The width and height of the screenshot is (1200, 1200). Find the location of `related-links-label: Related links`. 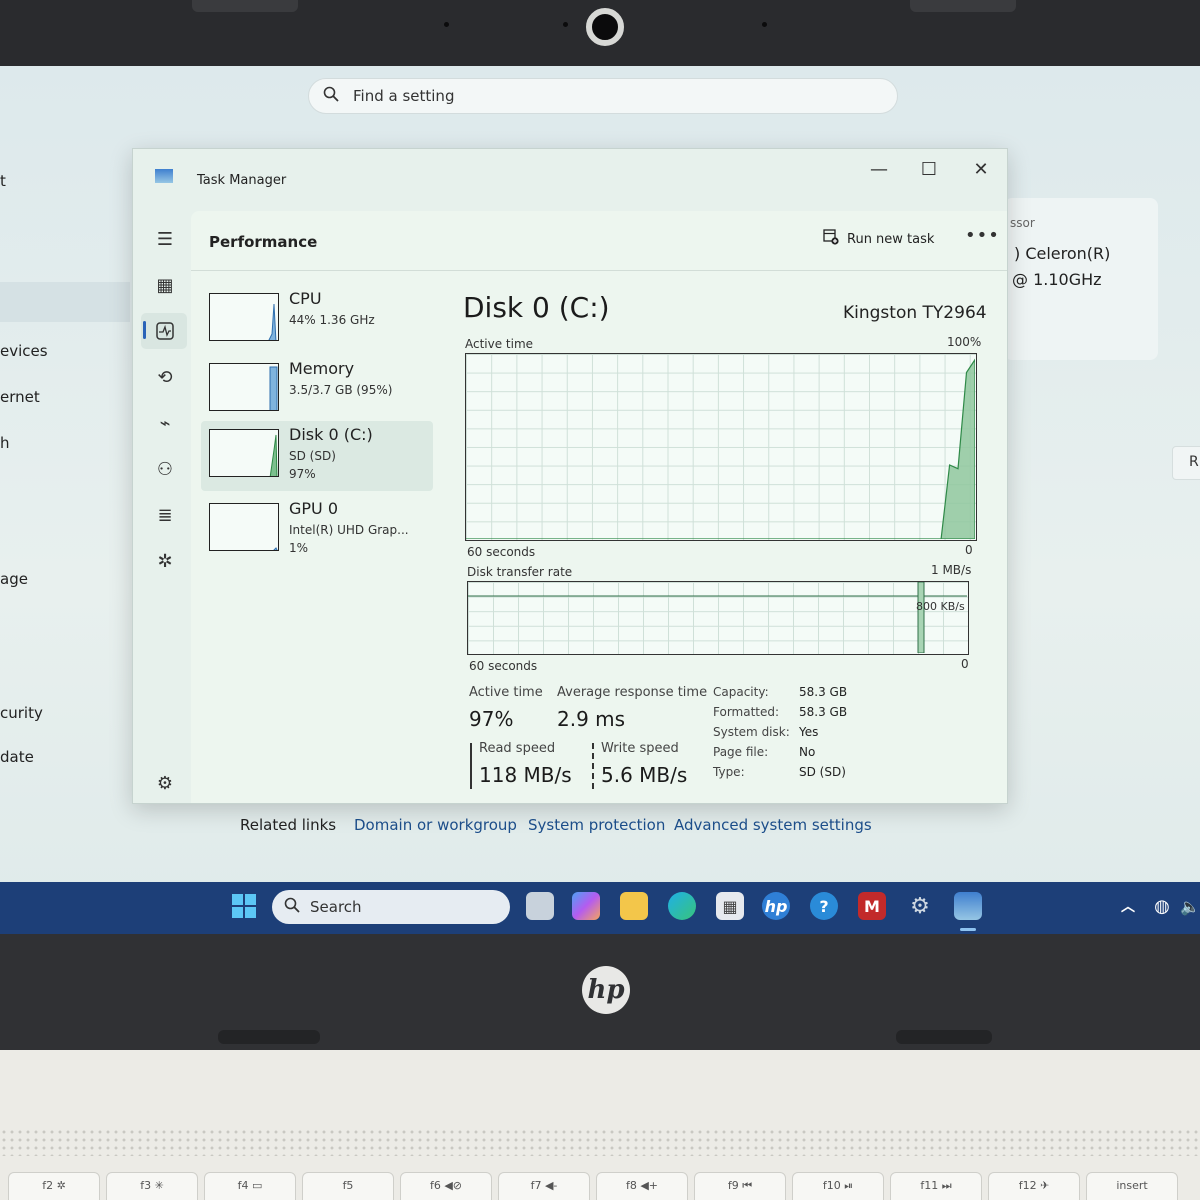

related-links-label: Related links is located at coordinates (288, 825).